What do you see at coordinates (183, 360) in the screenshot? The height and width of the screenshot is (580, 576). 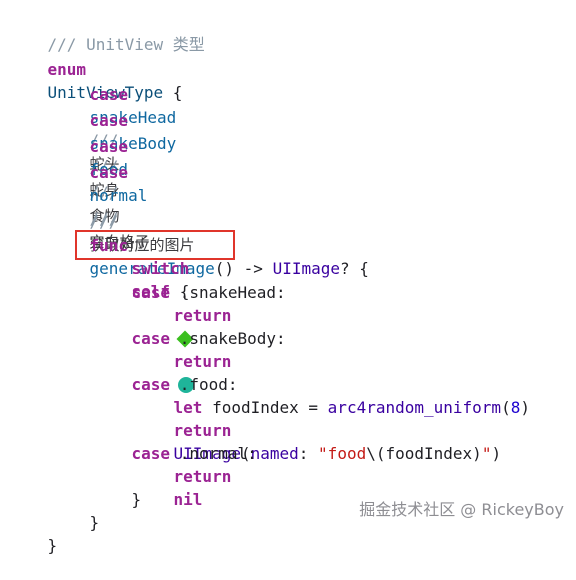 I see `code-line-14: return` at bounding box center [183, 360].